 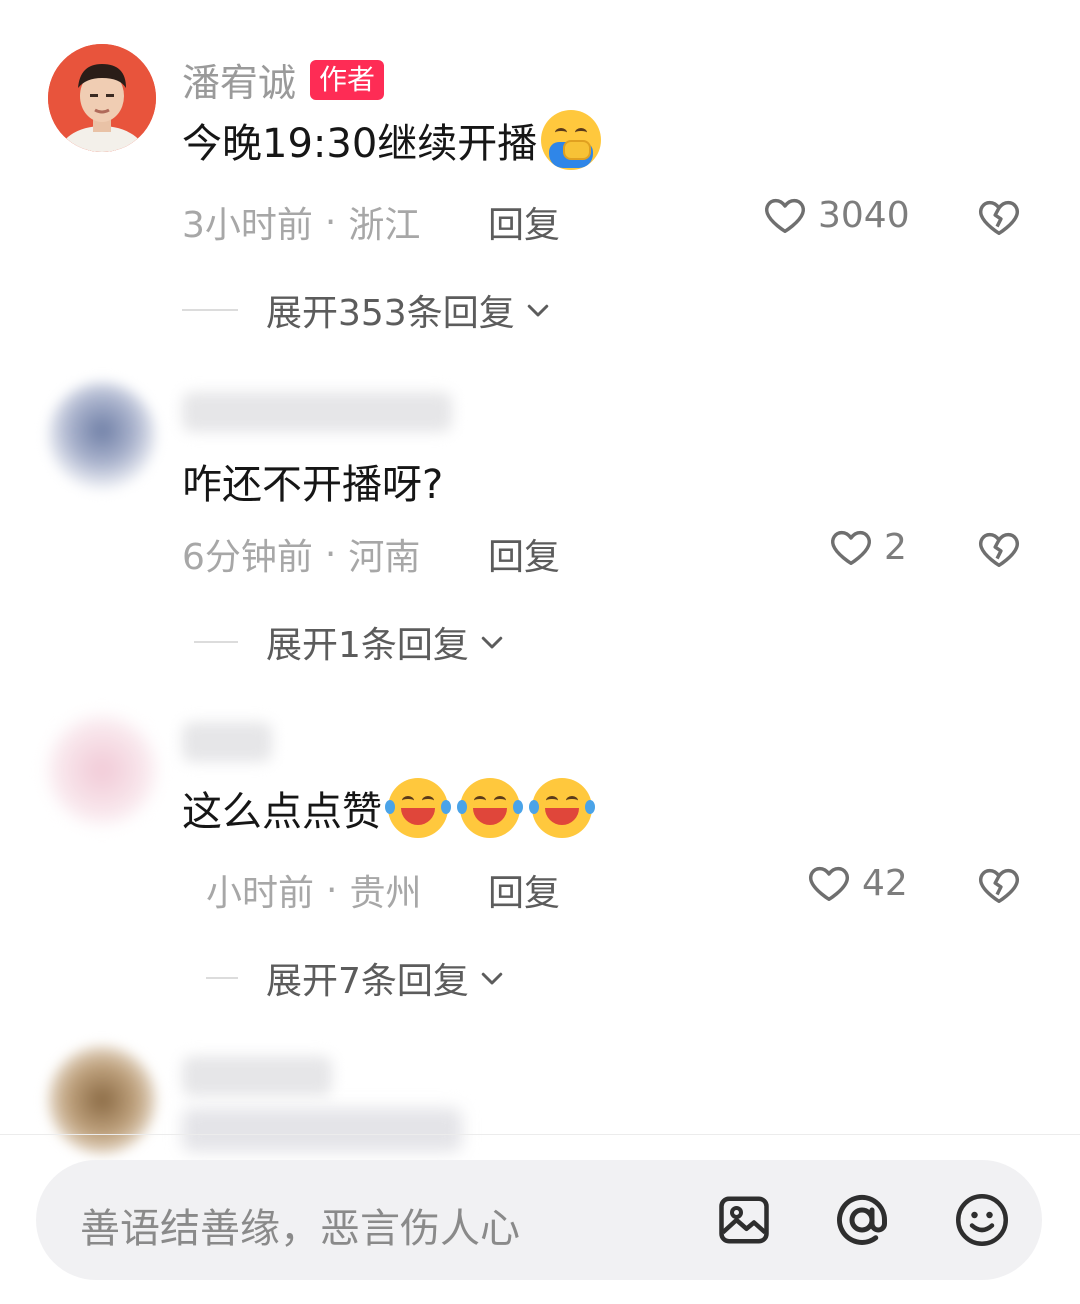 I want to click on expand-replies-label: 展开7条回复, so click(x=367, y=981).